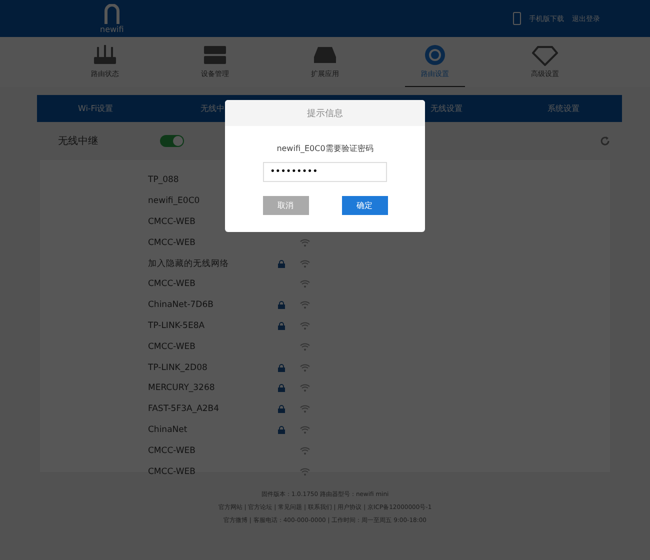 The height and width of the screenshot is (560, 650). Describe the element at coordinates (517, 18) in the screenshot. I see `phone-icon` at that location.